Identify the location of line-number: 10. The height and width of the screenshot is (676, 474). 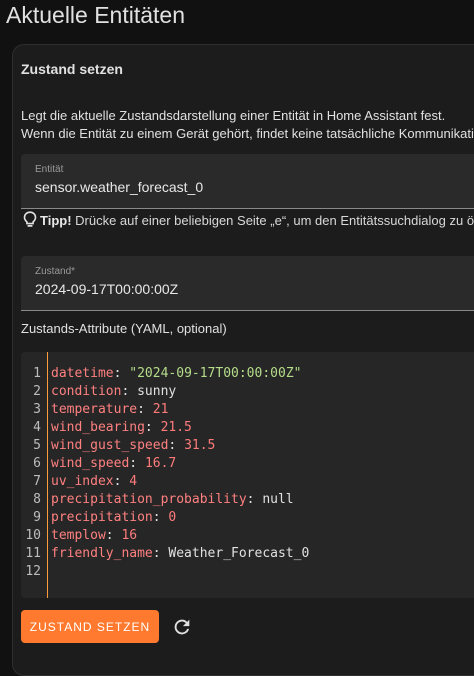
(33, 535).